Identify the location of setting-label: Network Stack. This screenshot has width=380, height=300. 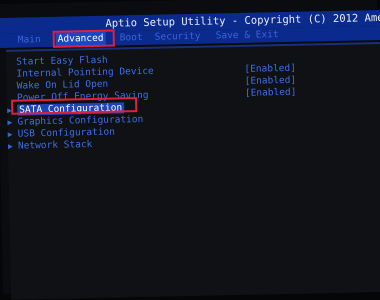
(55, 145).